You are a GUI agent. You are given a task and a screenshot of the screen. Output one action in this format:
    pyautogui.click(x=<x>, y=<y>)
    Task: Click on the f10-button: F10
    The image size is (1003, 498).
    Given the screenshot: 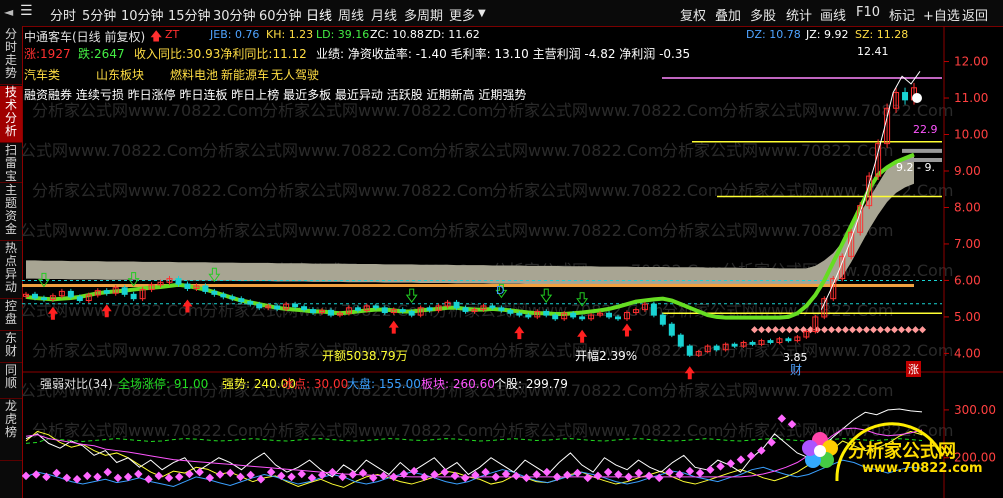 What is the action you would take?
    pyautogui.click(x=868, y=12)
    